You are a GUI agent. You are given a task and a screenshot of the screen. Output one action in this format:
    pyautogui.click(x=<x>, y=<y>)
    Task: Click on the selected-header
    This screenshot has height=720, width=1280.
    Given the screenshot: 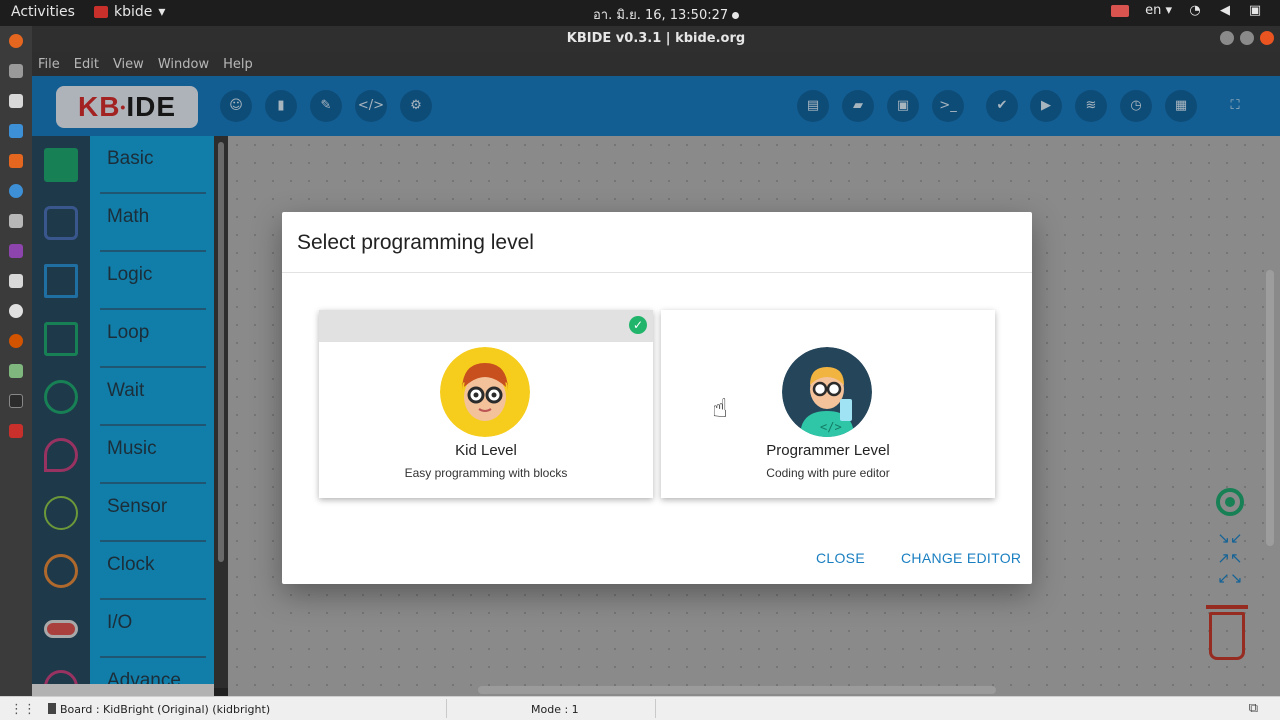 What is the action you would take?
    pyautogui.click(x=486, y=326)
    